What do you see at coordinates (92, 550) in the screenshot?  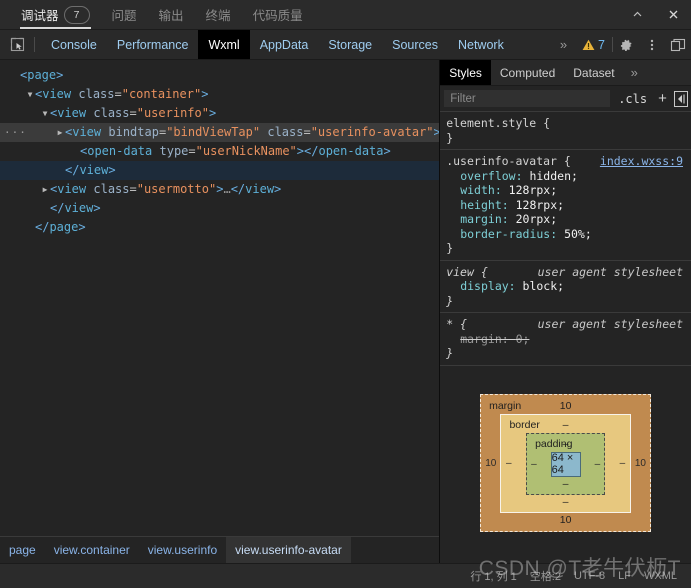 I see `breadcrumb-item-container: view.container` at bounding box center [92, 550].